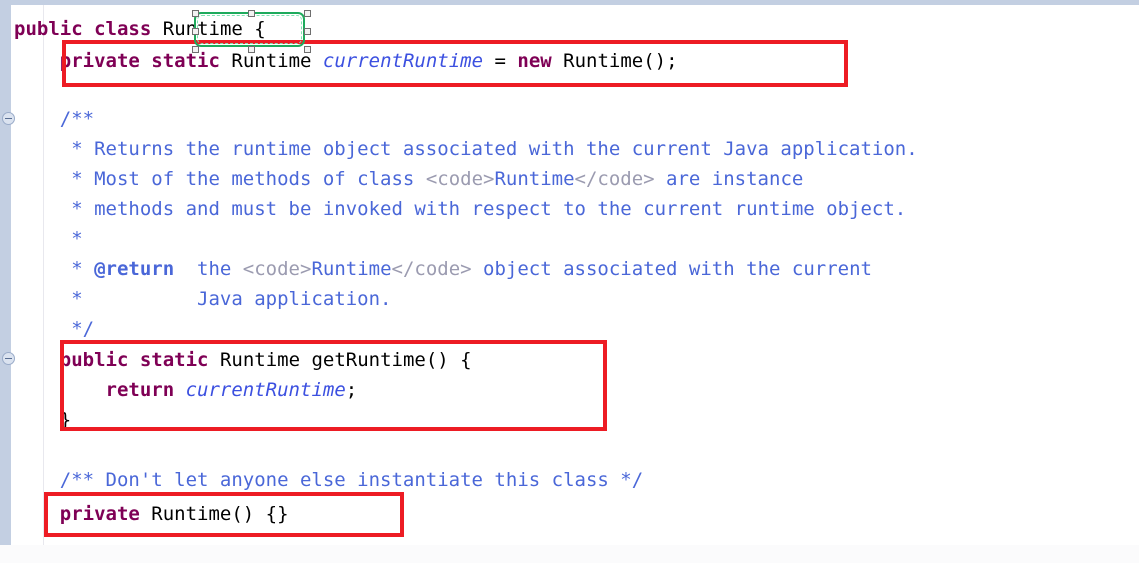  I want to click on code-token: object associated with the current, so click(671, 269).